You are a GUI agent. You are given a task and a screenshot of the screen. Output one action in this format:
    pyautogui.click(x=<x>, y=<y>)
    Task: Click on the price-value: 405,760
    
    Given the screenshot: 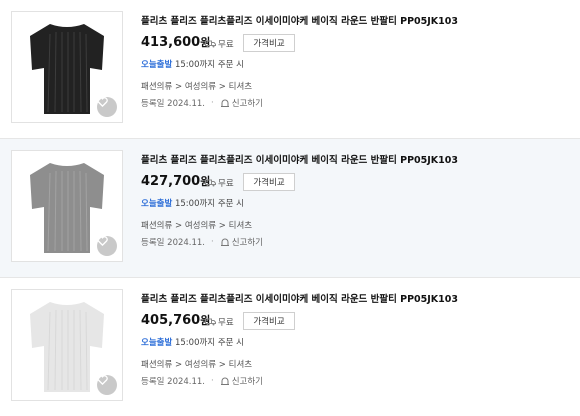 What is the action you would take?
    pyautogui.click(x=171, y=320)
    